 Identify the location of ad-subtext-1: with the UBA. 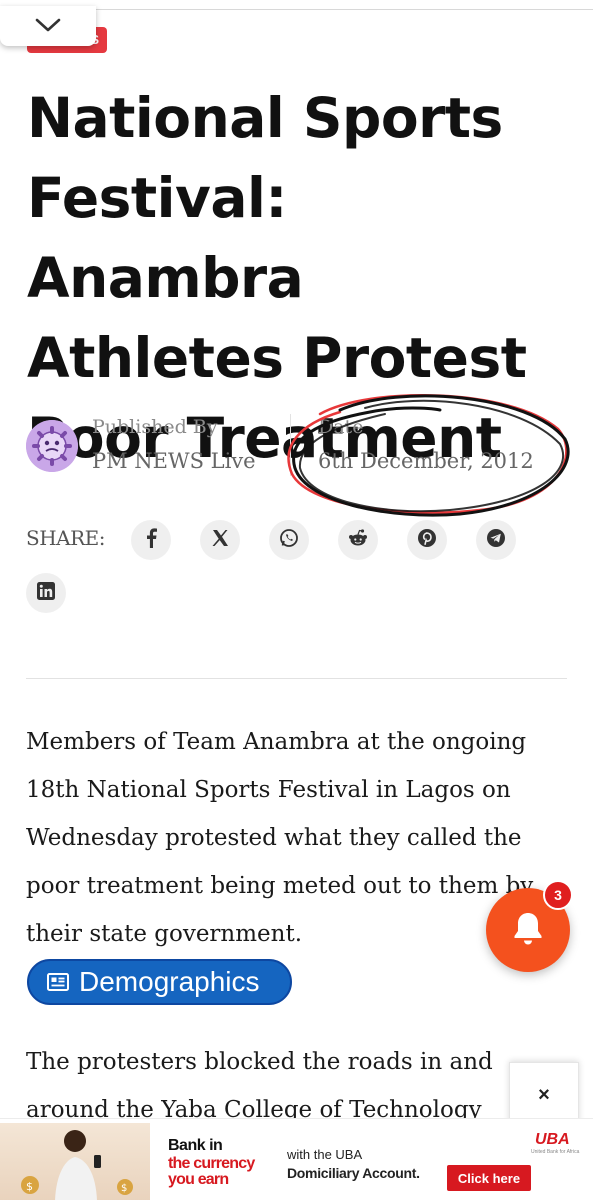
(325, 1154).